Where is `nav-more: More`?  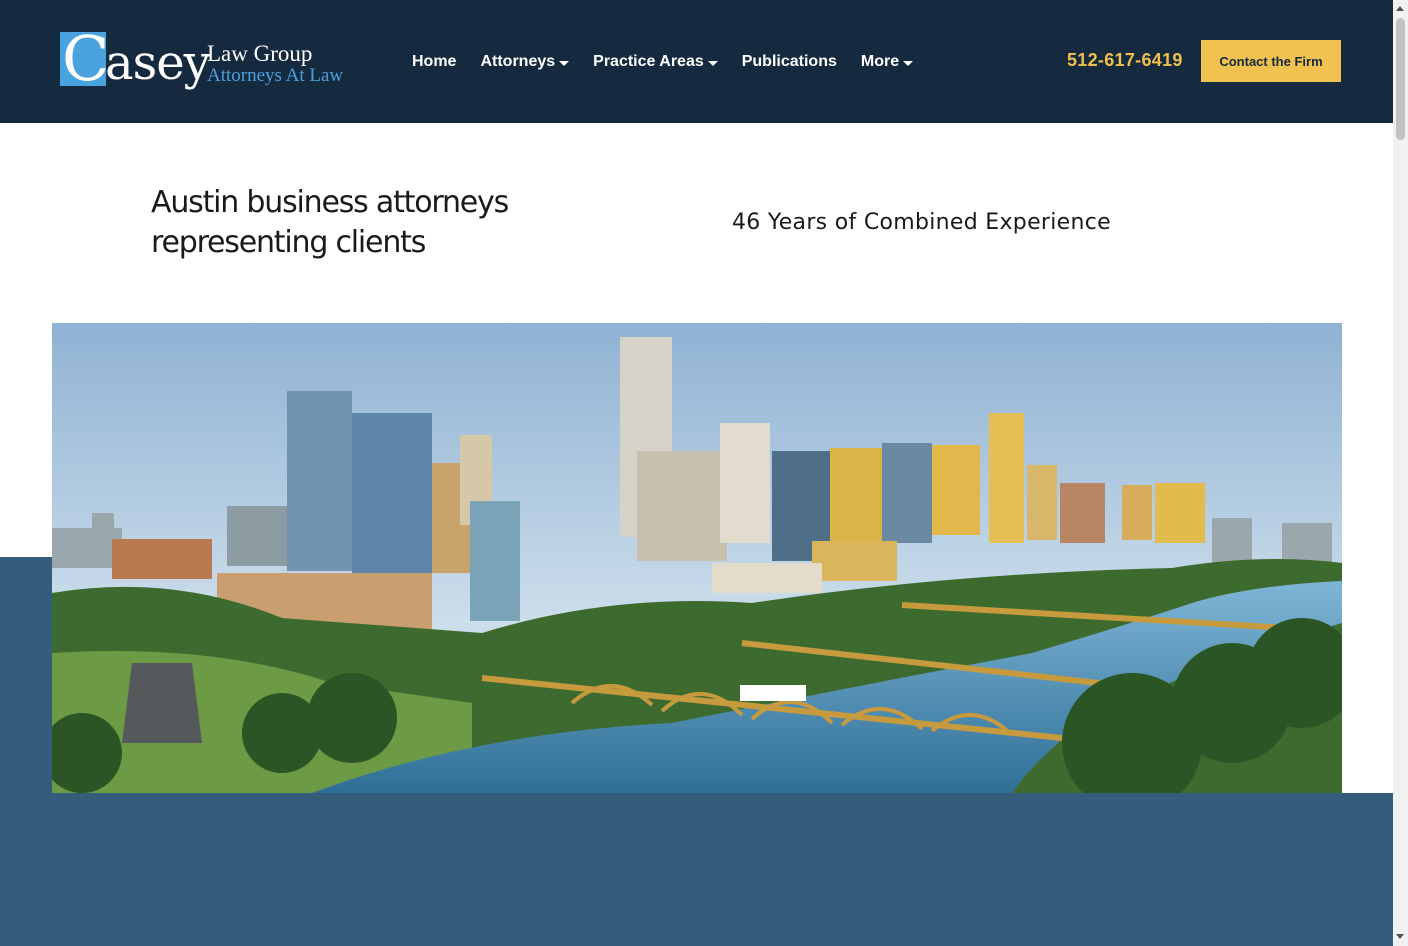 nav-more: More is located at coordinates (887, 62).